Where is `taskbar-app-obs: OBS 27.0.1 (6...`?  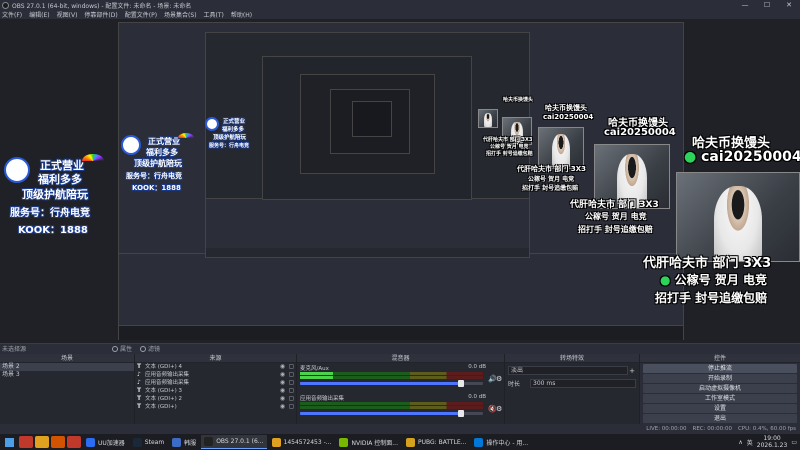 taskbar-app-obs: OBS 27.0.1 (6... is located at coordinates (234, 442).